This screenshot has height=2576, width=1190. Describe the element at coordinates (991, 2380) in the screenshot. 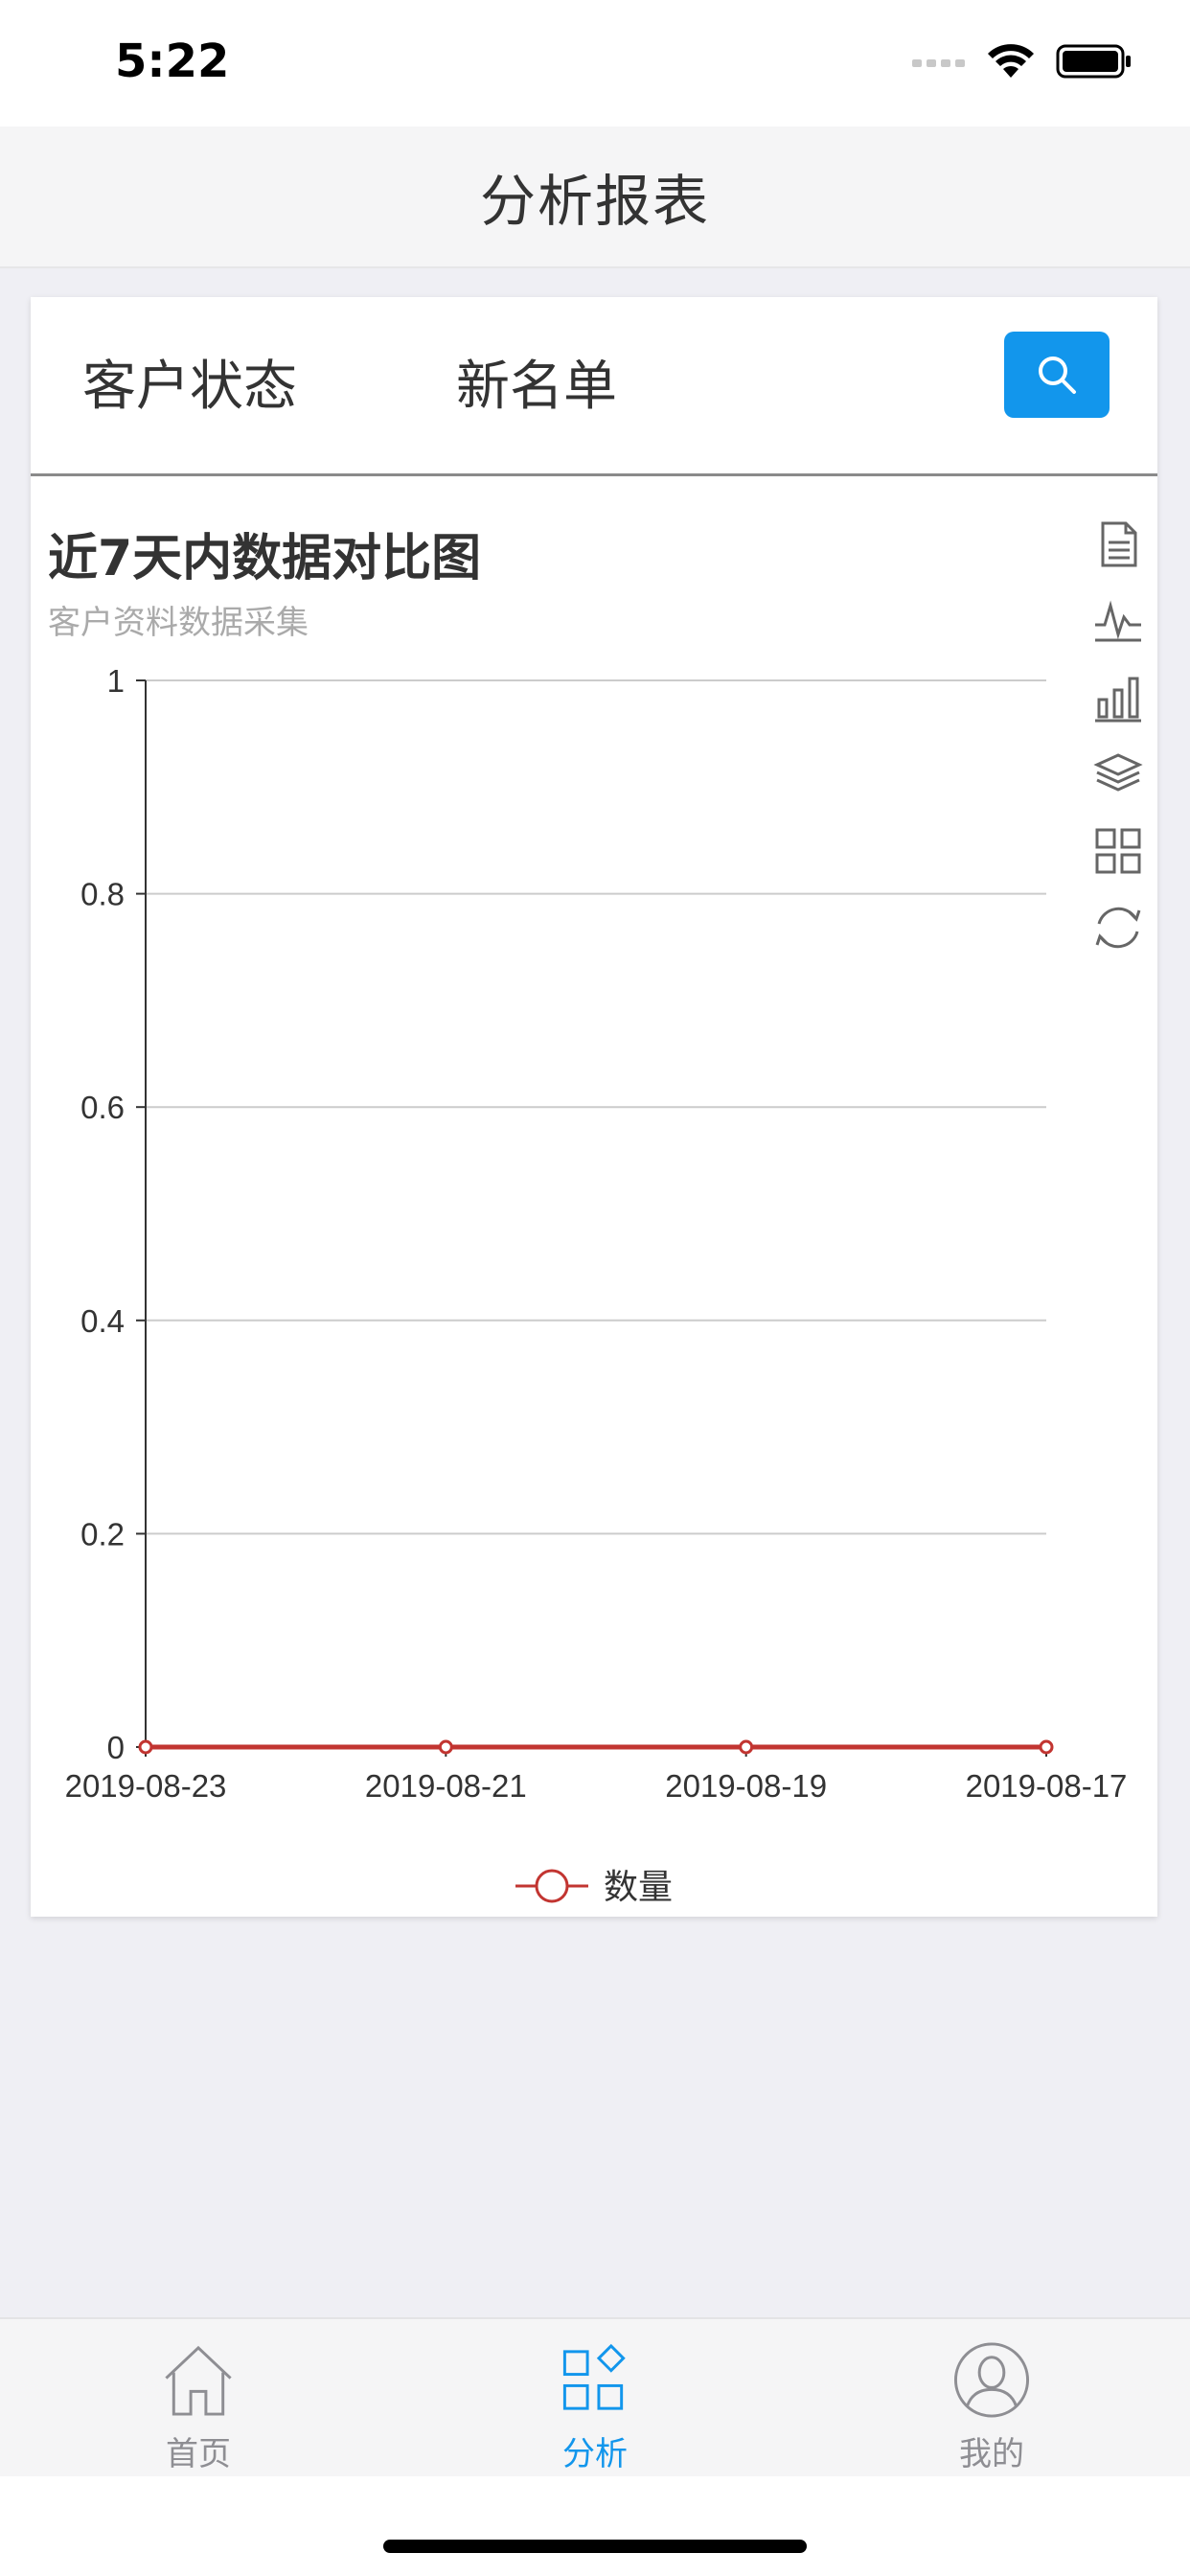

I see `profile-icon` at that location.